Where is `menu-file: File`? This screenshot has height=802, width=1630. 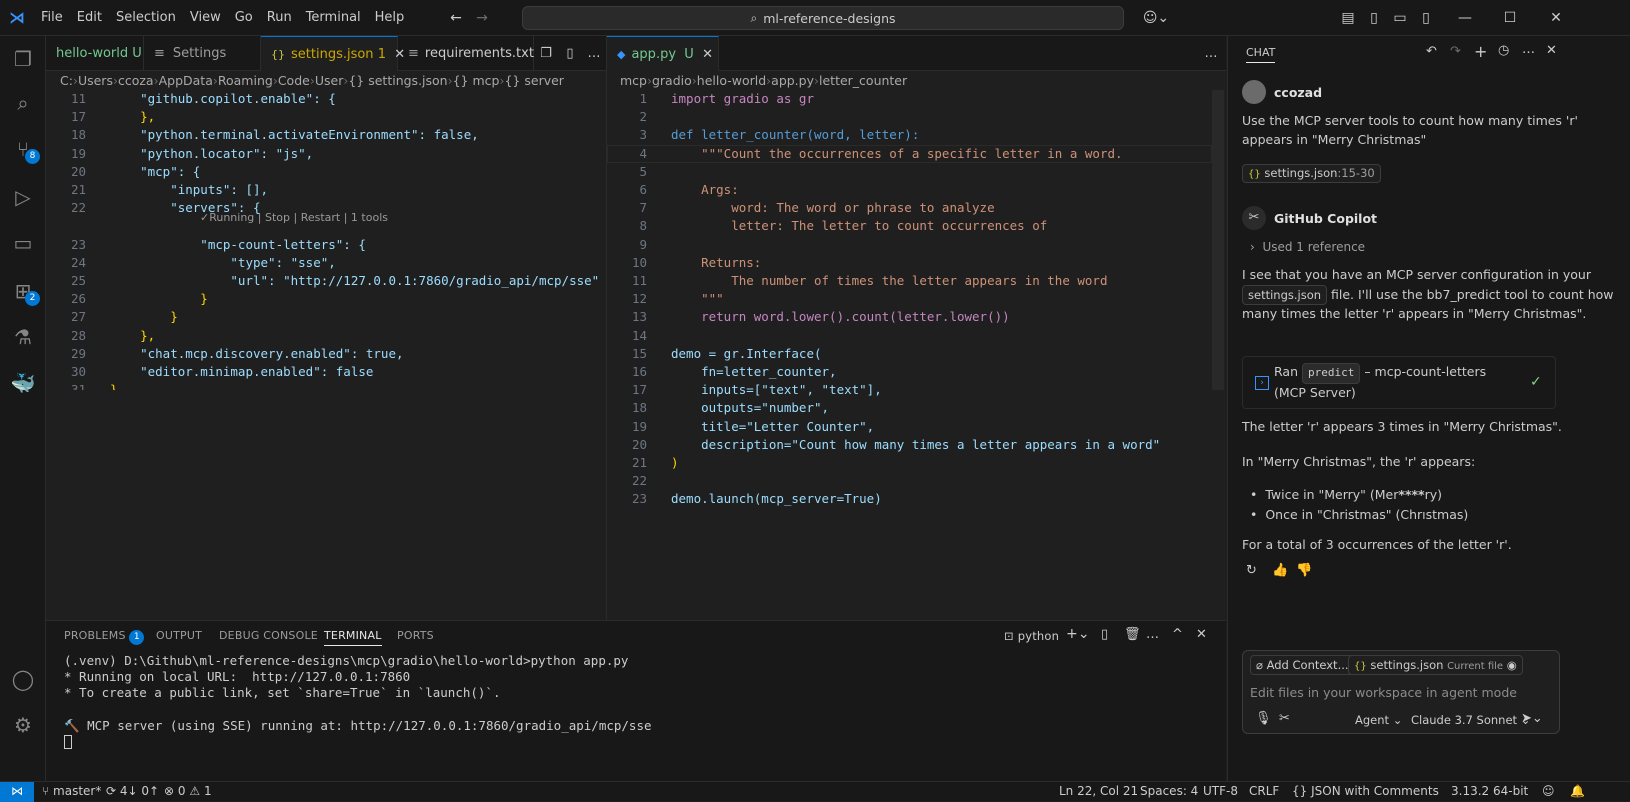
menu-file: File is located at coordinates (52, 18).